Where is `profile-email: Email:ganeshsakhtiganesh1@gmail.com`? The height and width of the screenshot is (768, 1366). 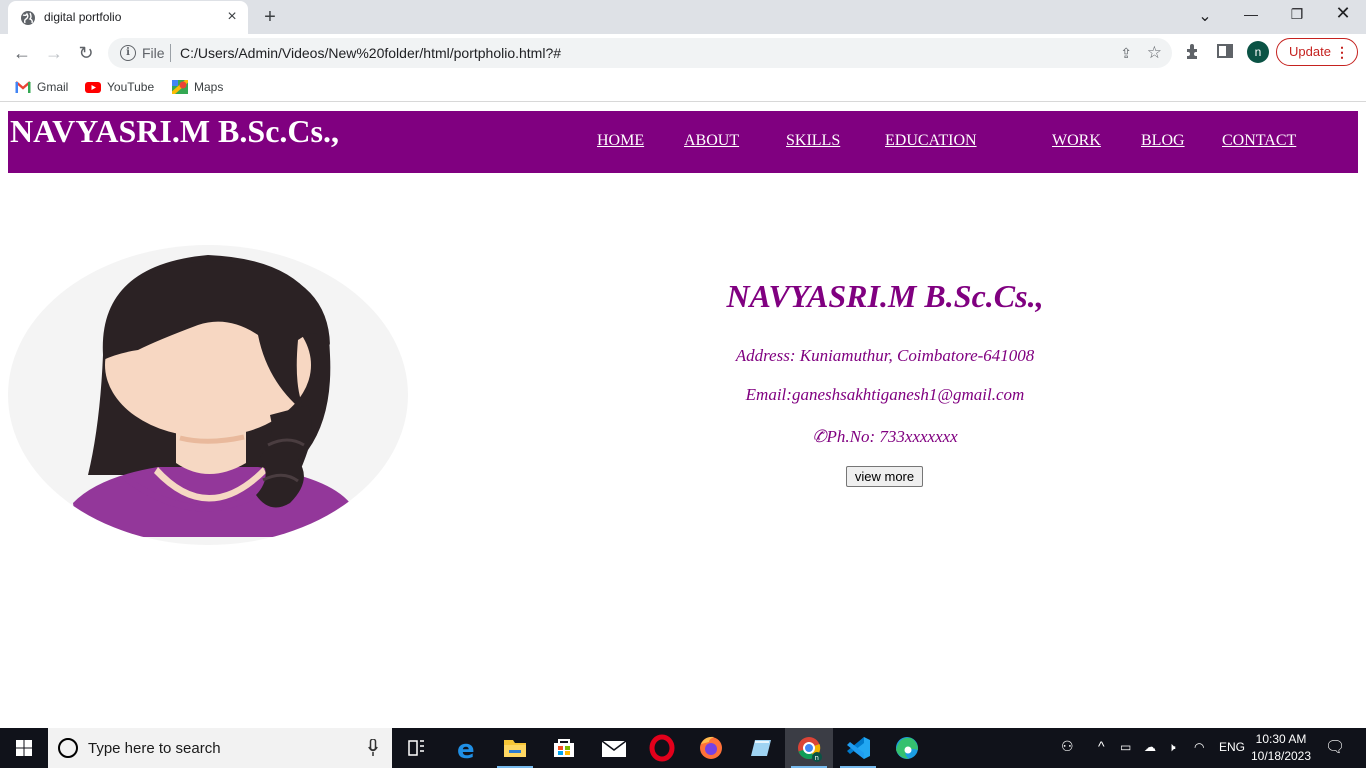
profile-email: Email:ganeshsakhtiganesh1@gmail.com is located at coordinates (885, 394).